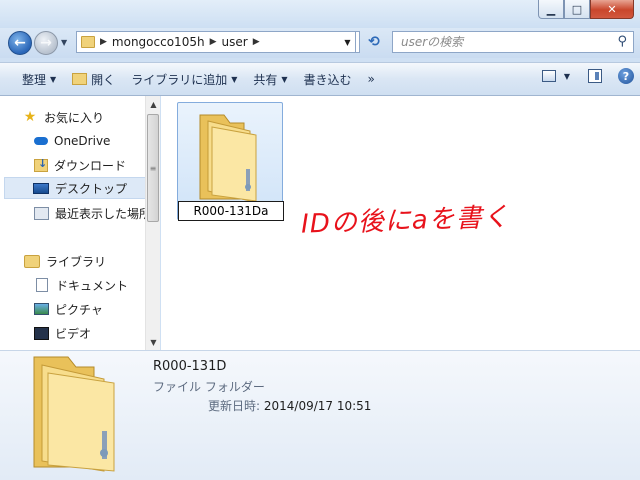 The width and height of the screenshot is (640, 480). I want to click on sidebar-item-label: ビデオ, so click(73, 333).